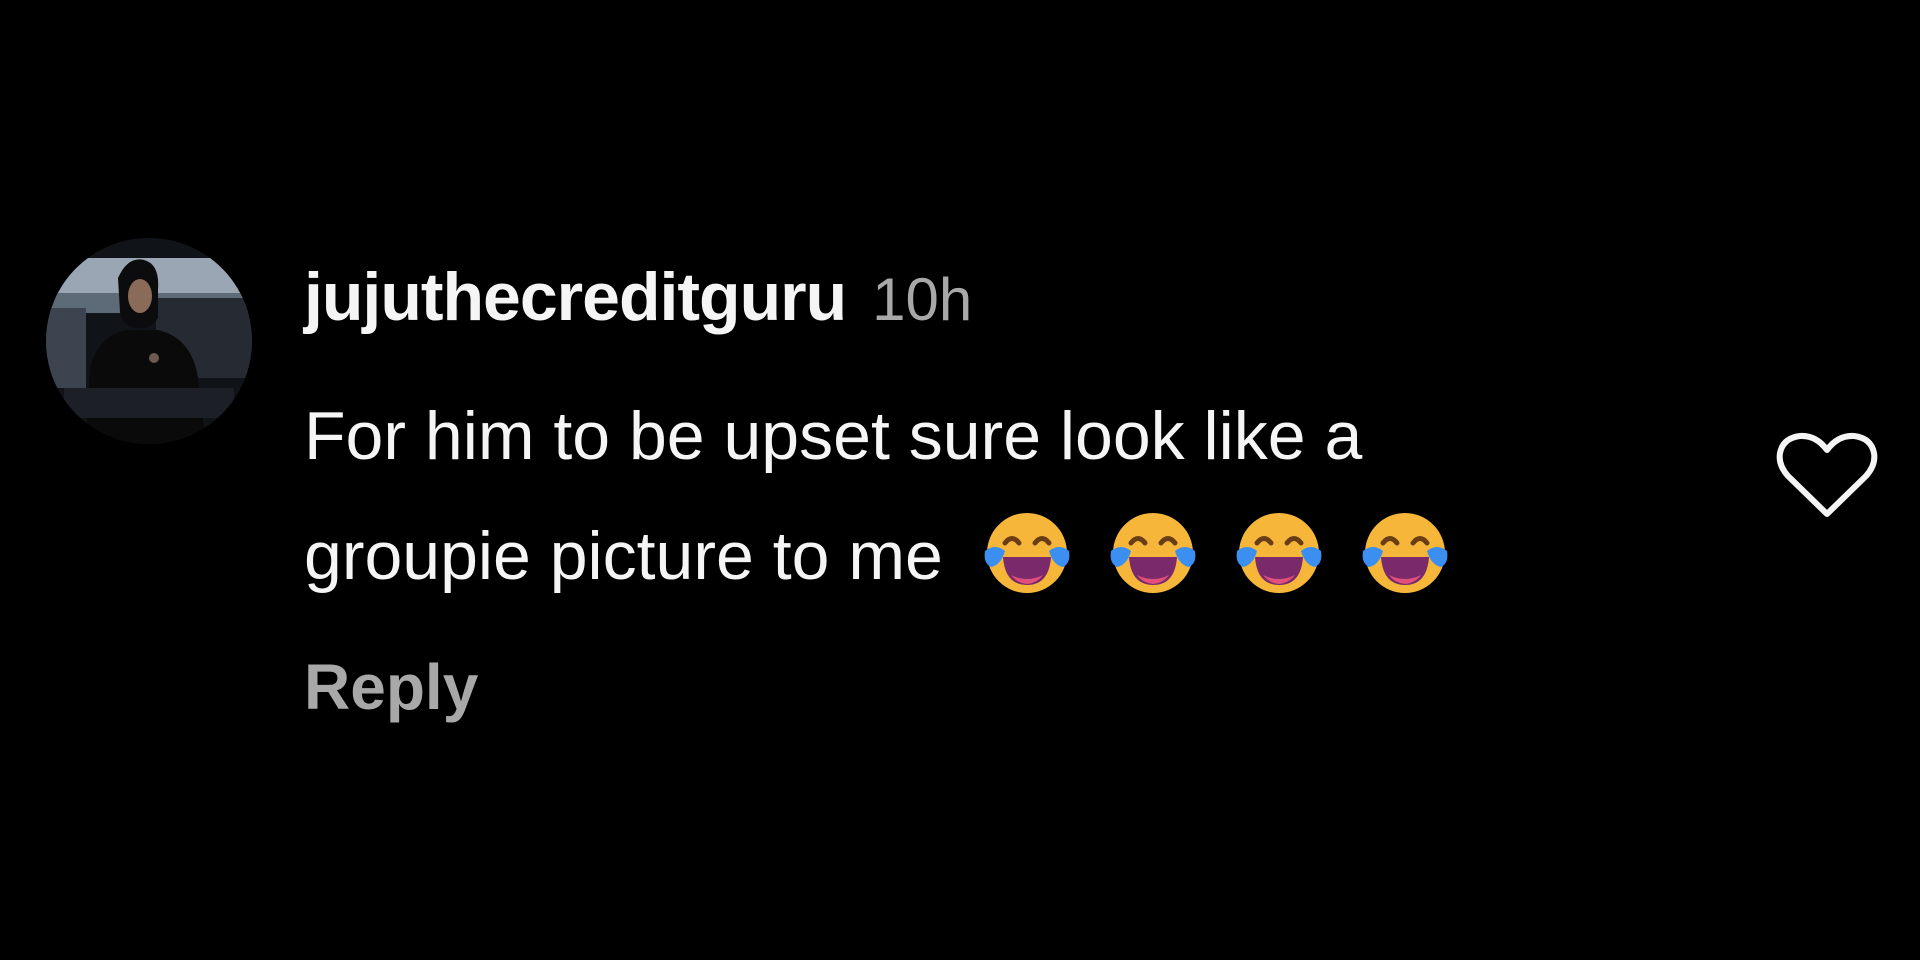 This screenshot has width=1920, height=960. I want to click on profile-photo-image, so click(149, 341).